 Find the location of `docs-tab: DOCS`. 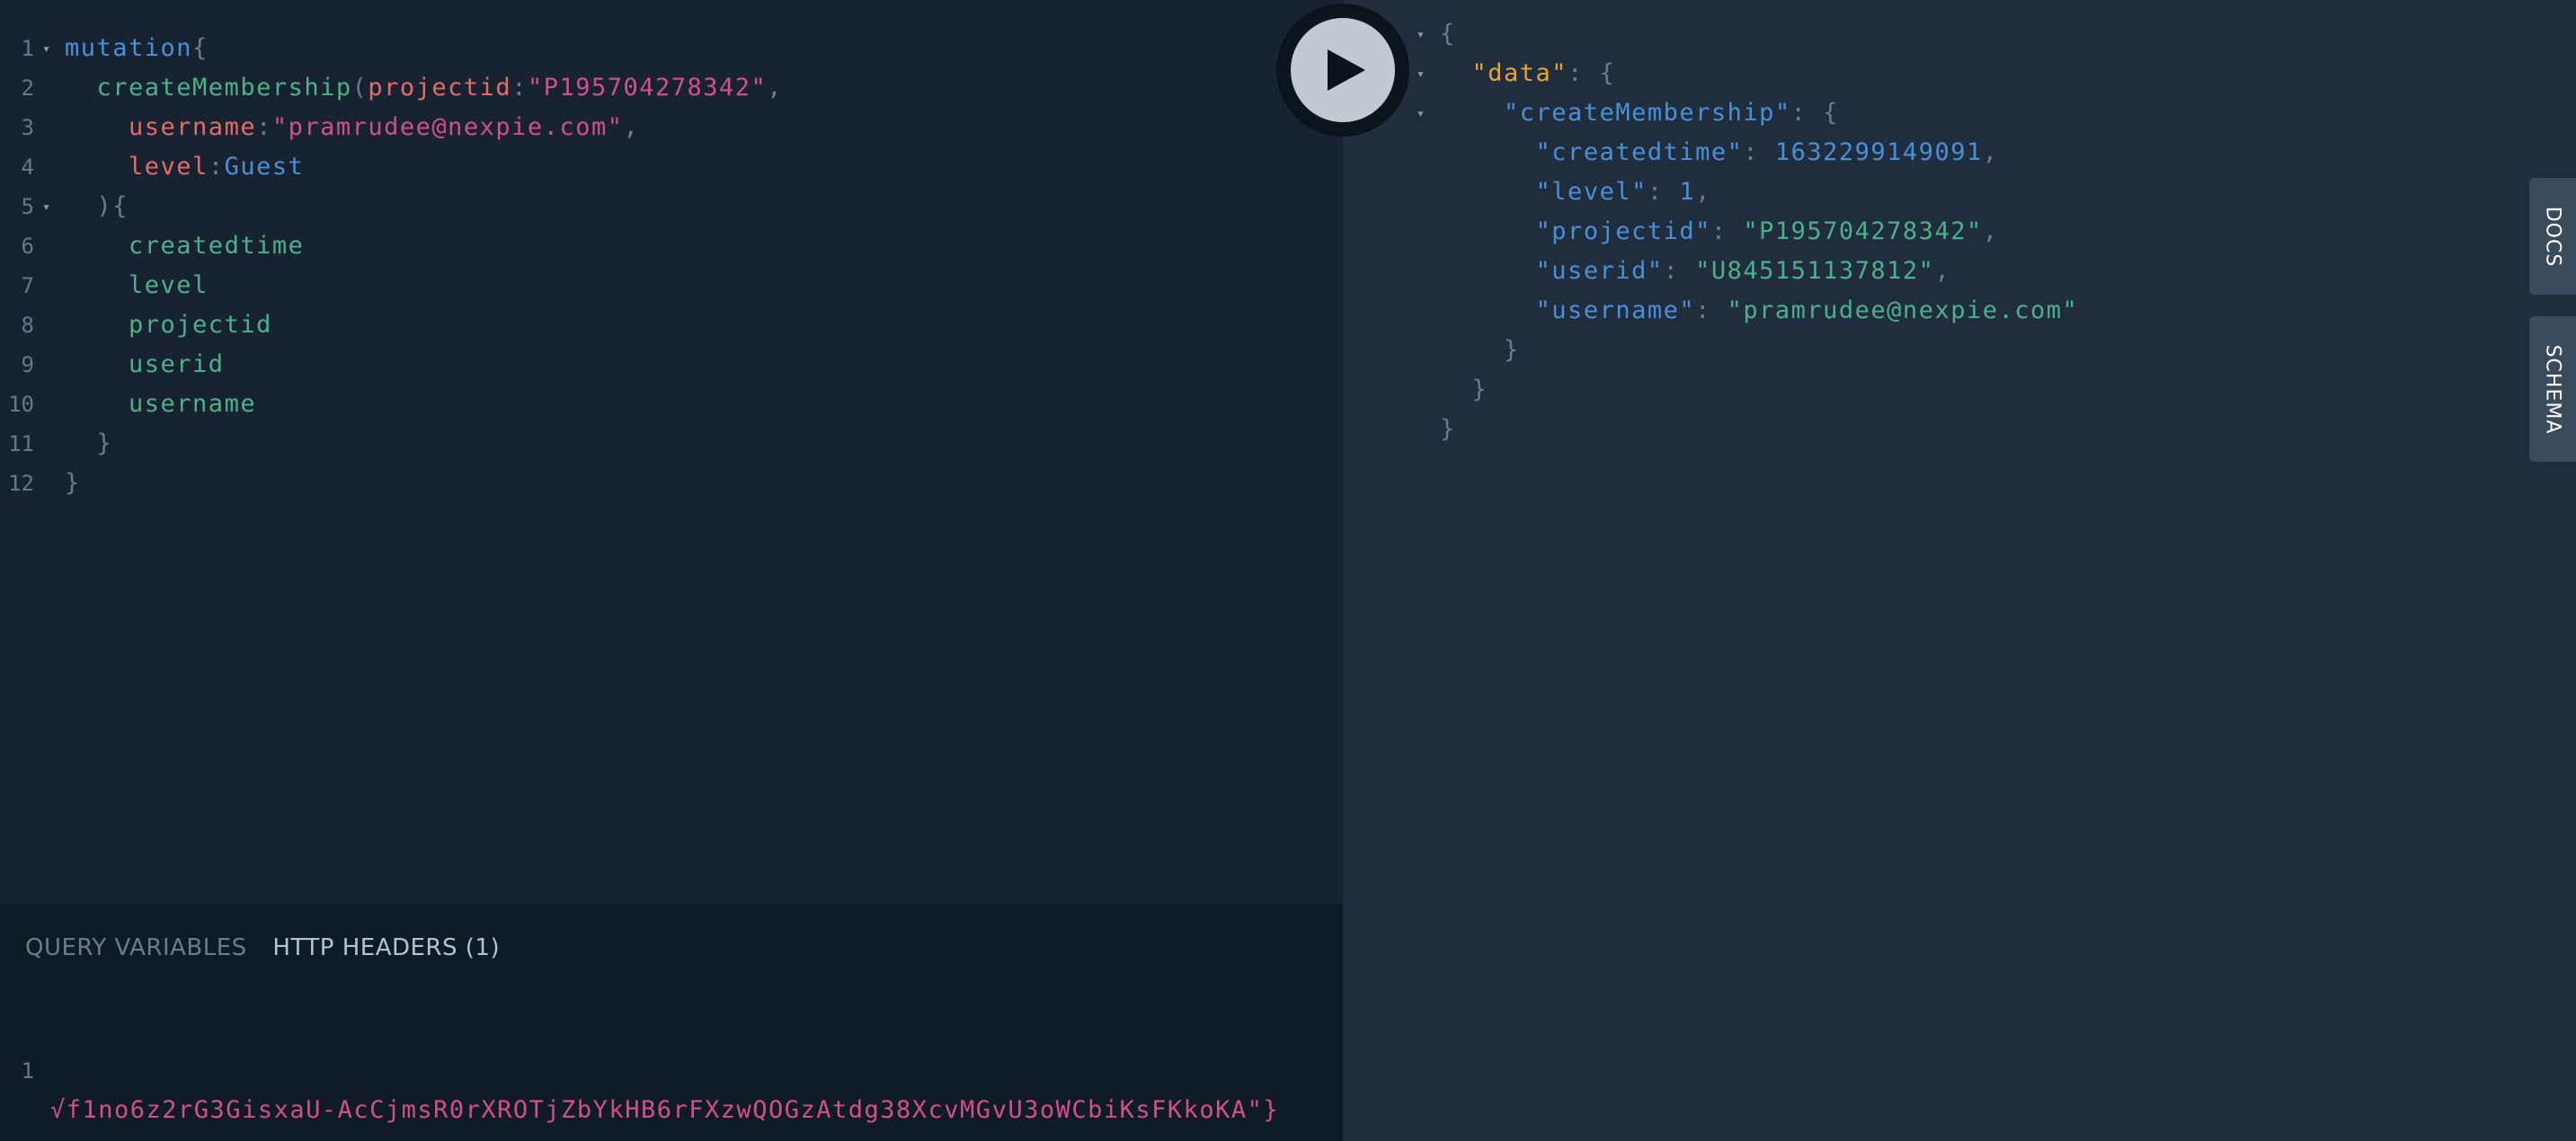

docs-tab: DOCS is located at coordinates (2552, 237).